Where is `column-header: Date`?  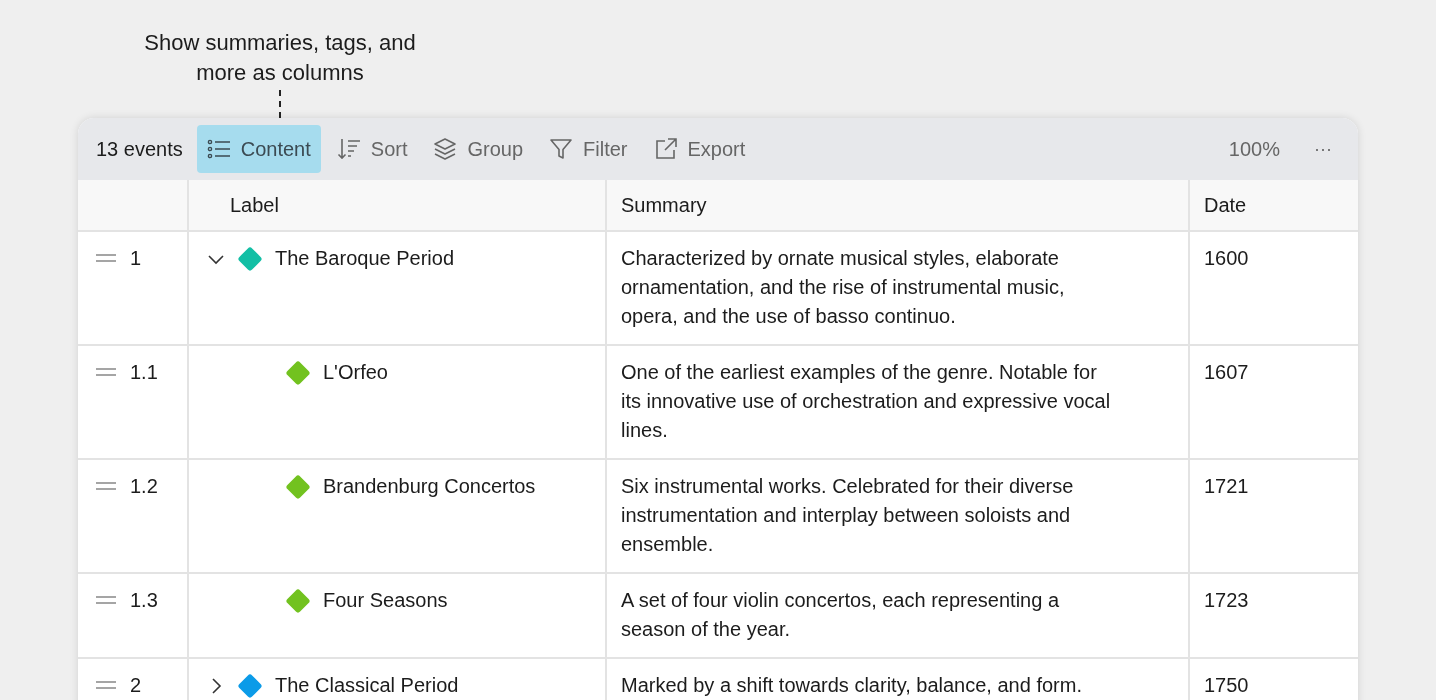
column-header: Date is located at coordinates (1274, 206).